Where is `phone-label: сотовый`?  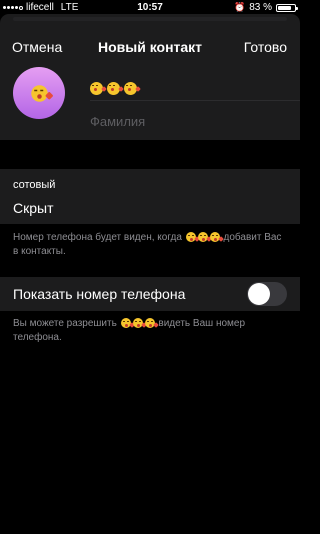 phone-label: сотовый is located at coordinates (34, 185).